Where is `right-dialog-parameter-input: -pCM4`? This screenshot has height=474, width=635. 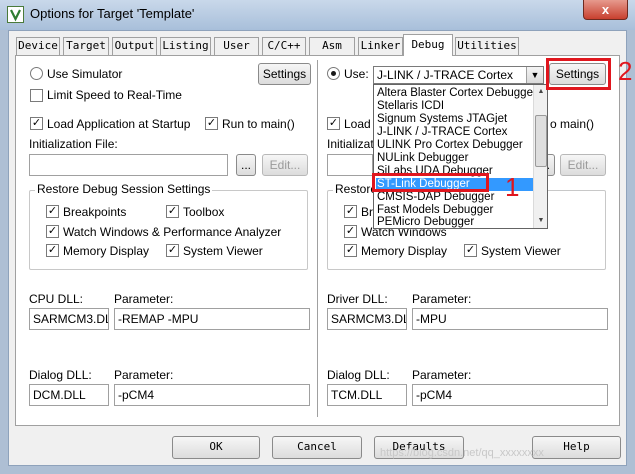 right-dialog-parameter-input: -pCM4 is located at coordinates (510, 395).